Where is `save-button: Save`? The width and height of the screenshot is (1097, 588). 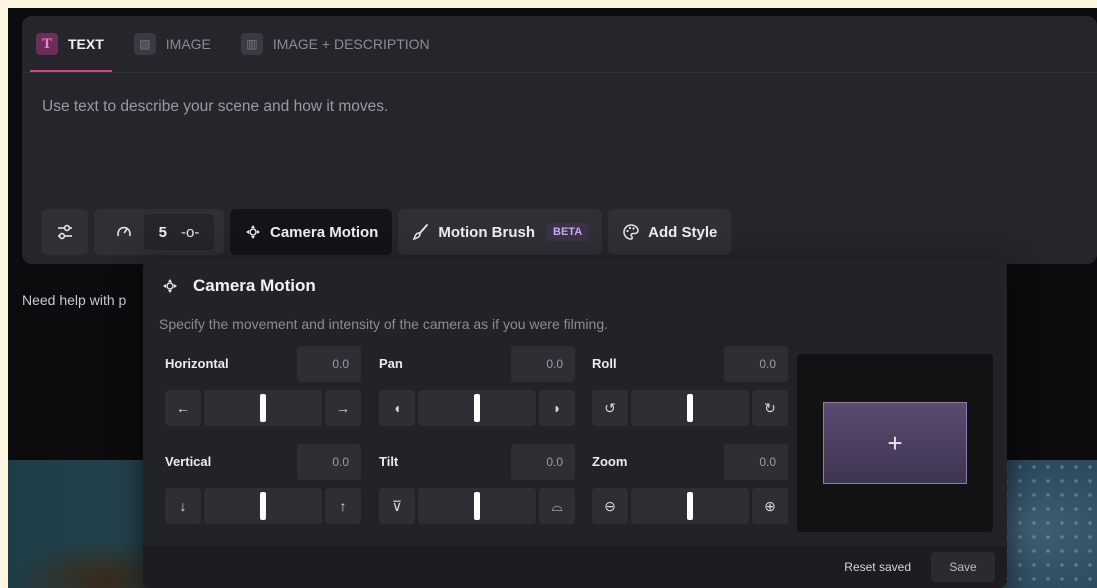 save-button: Save is located at coordinates (963, 567).